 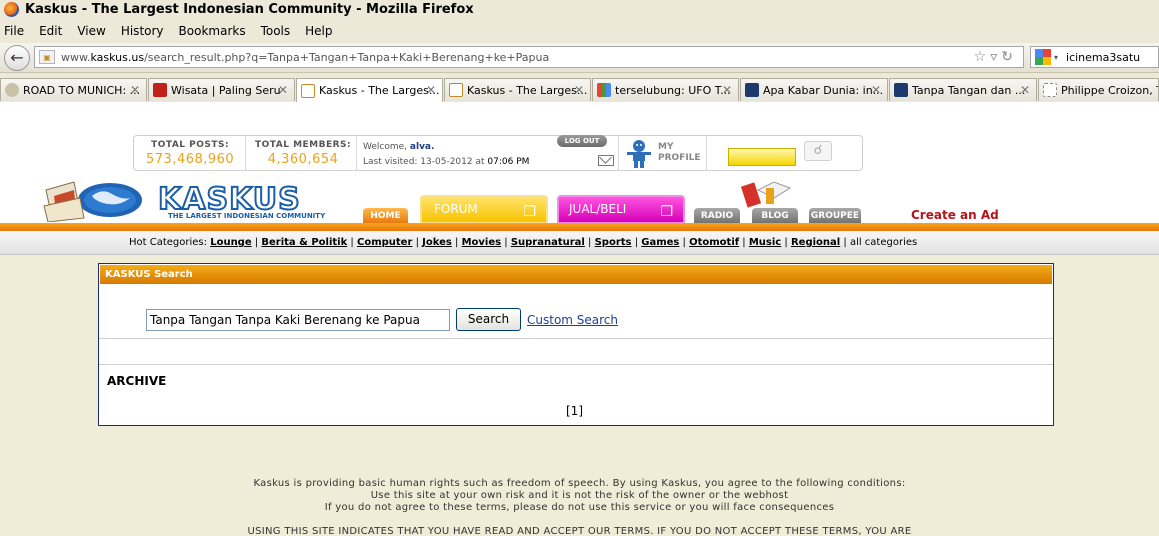 I want to click on nav-jualbeli-label: JUAL/BELI, so click(x=598, y=209).